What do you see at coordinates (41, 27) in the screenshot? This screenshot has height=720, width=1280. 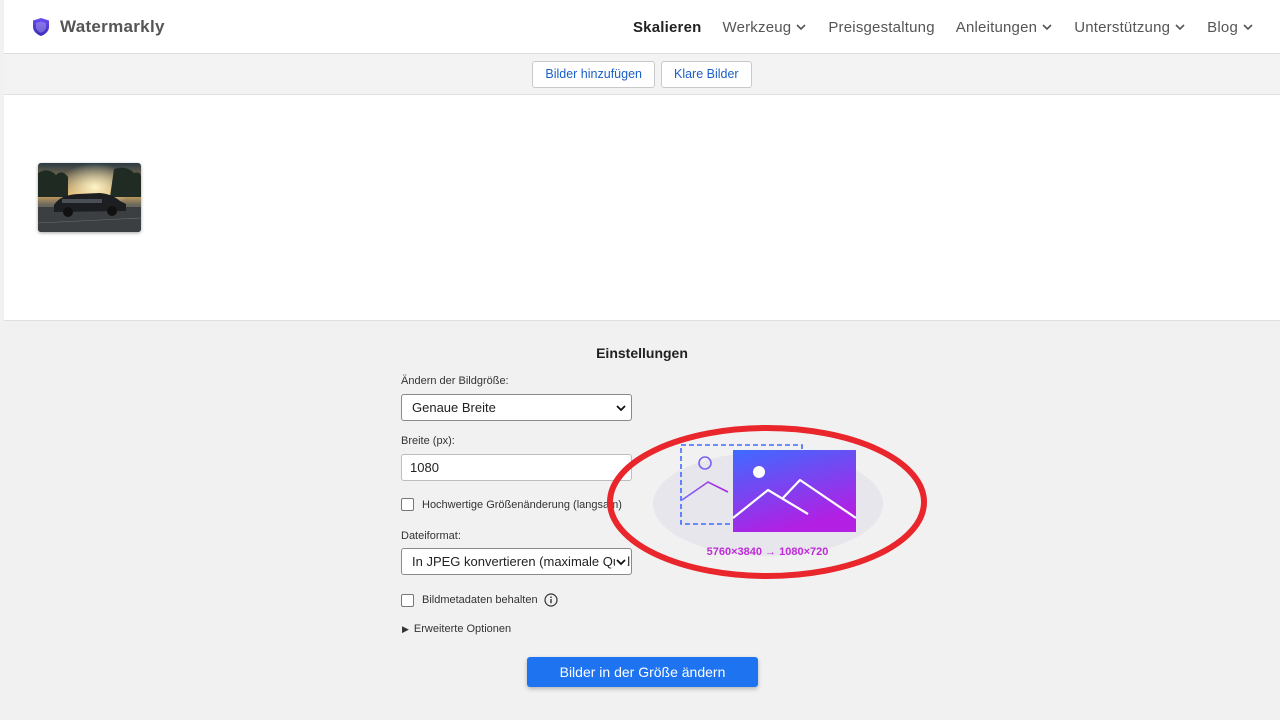 I see `shield-icon` at bounding box center [41, 27].